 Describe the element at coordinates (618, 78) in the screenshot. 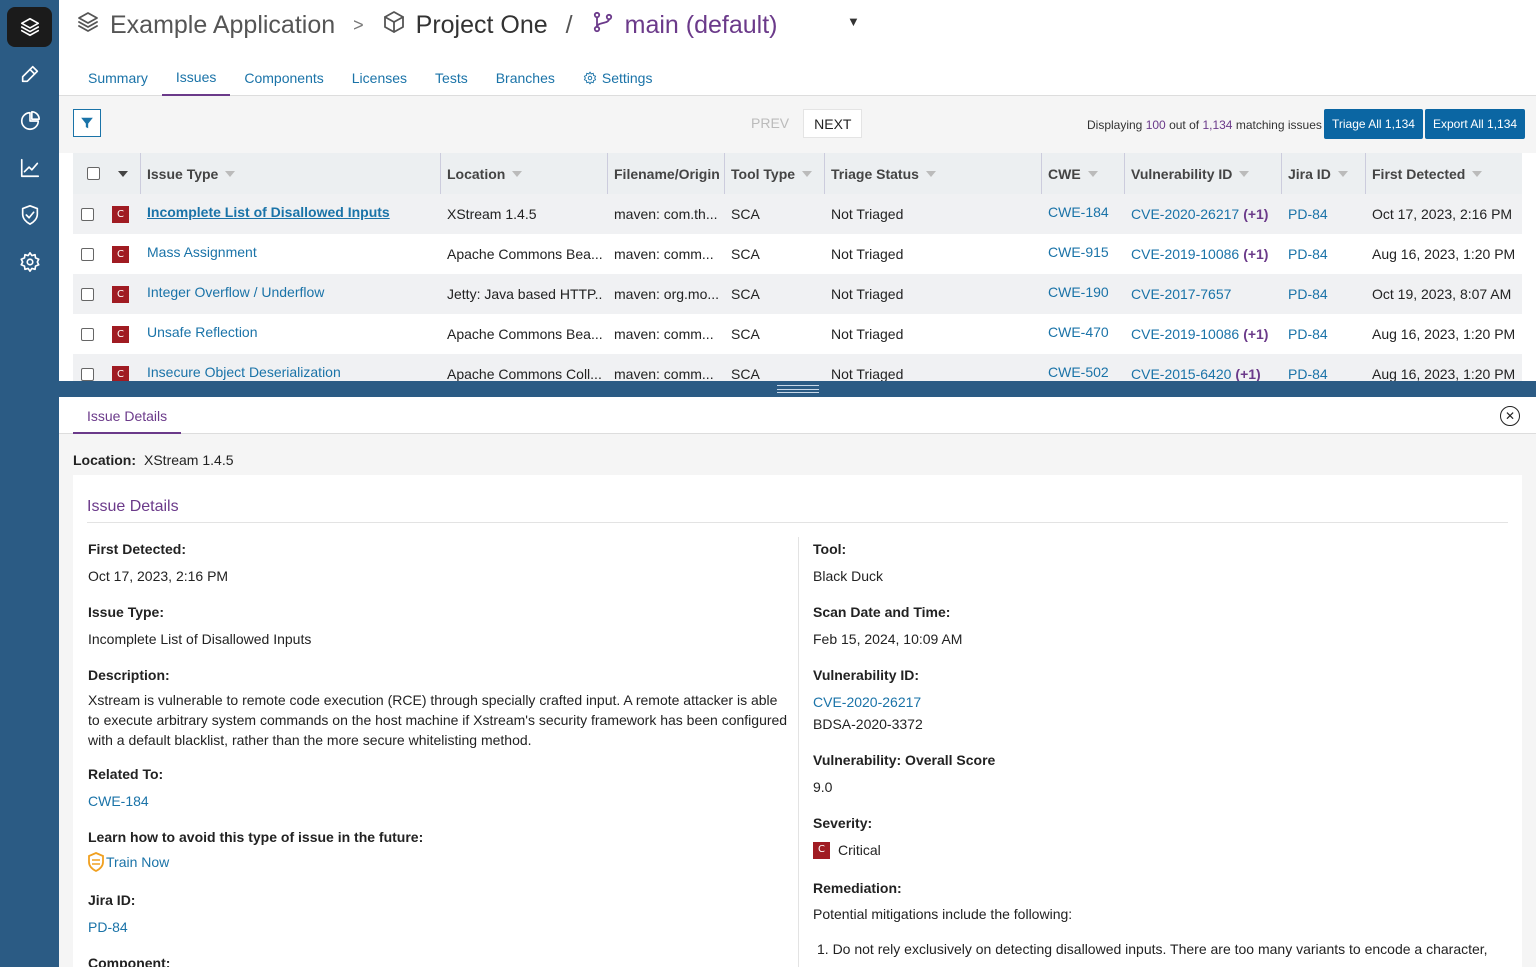

I see `tab-settings: Settings` at that location.